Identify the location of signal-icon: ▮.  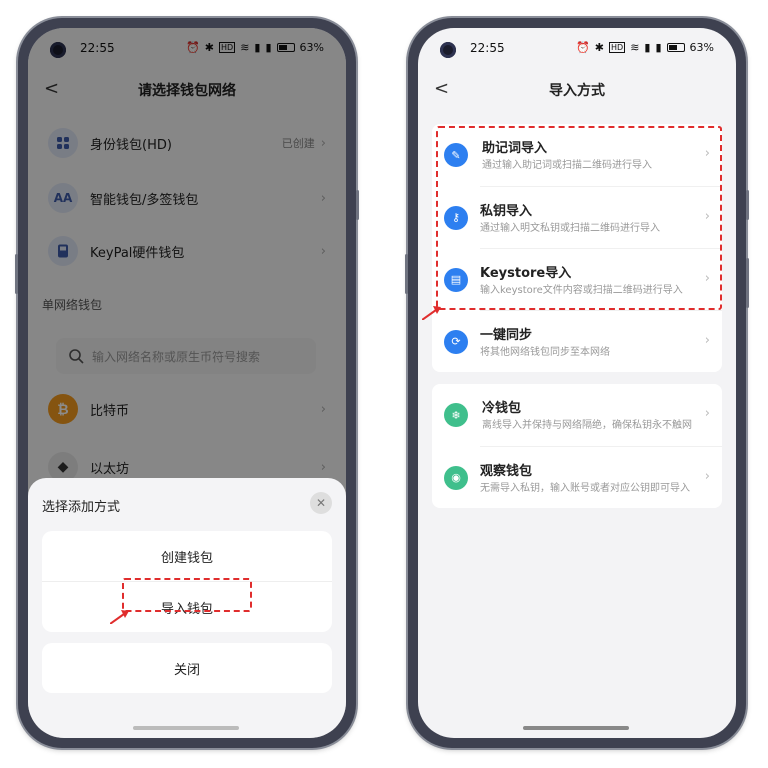
(647, 47).